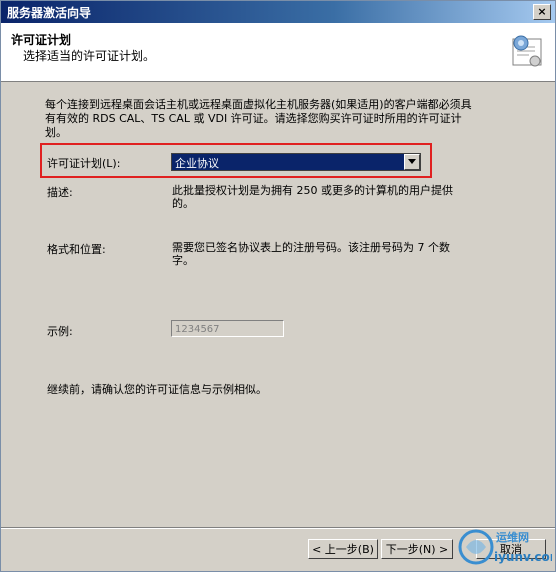 The height and width of the screenshot is (572, 556). Describe the element at coordinates (41, 40) in the screenshot. I see `page-title: 许可证计划` at that location.